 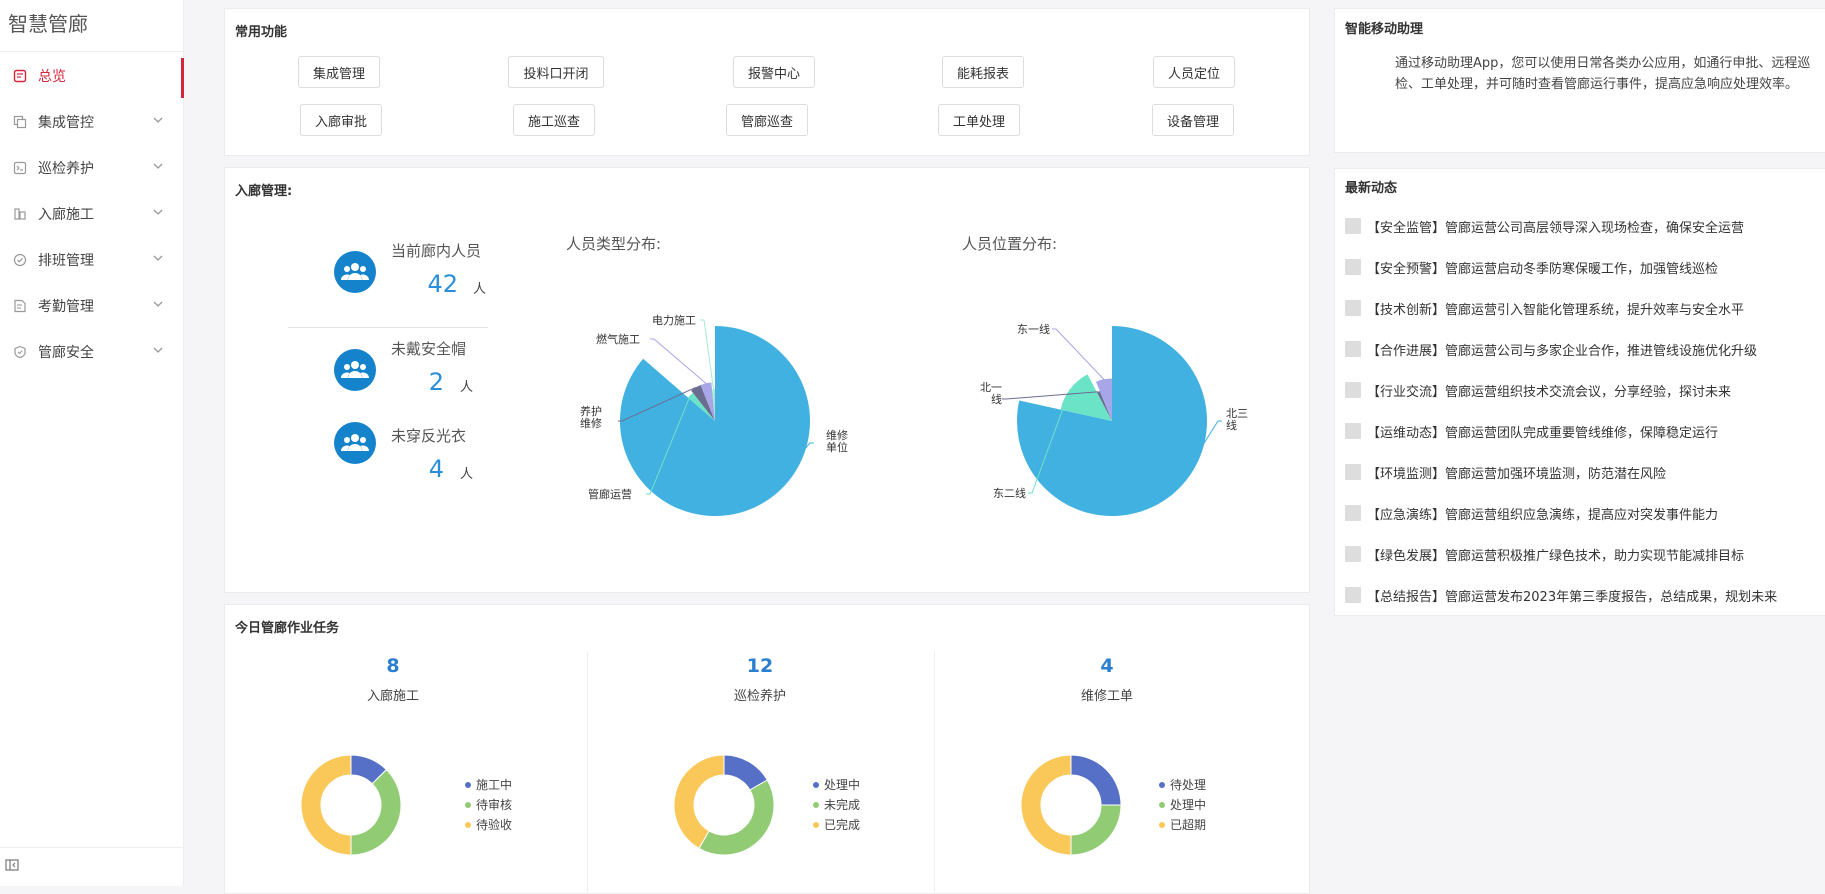 What do you see at coordinates (92, 443) in the screenshot?
I see `sidebar: 智慧管廊 总览 集成管控 巡检养护 入廊施工 排班管理 考勤管理 管廊安全` at bounding box center [92, 443].